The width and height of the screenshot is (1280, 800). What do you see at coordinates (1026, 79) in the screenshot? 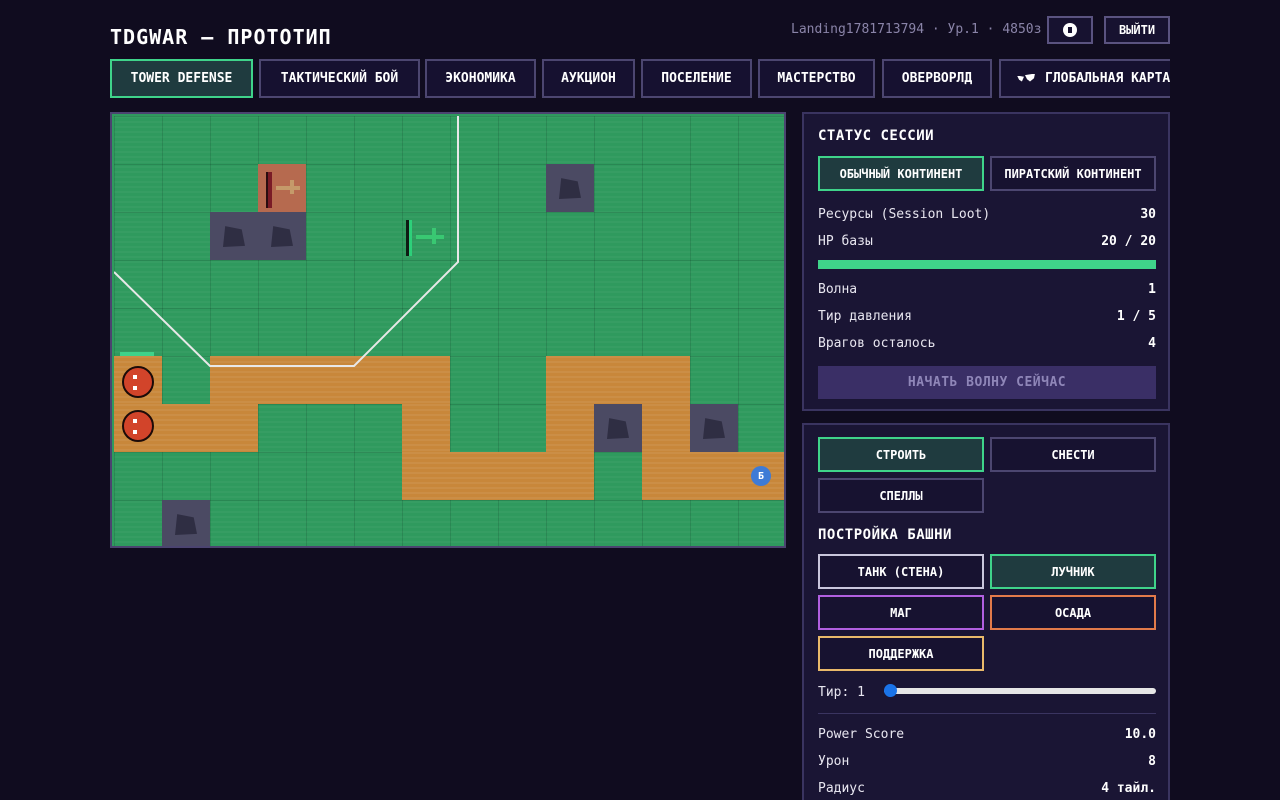
I see `world-map-icon` at bounding box center [1026, 79].